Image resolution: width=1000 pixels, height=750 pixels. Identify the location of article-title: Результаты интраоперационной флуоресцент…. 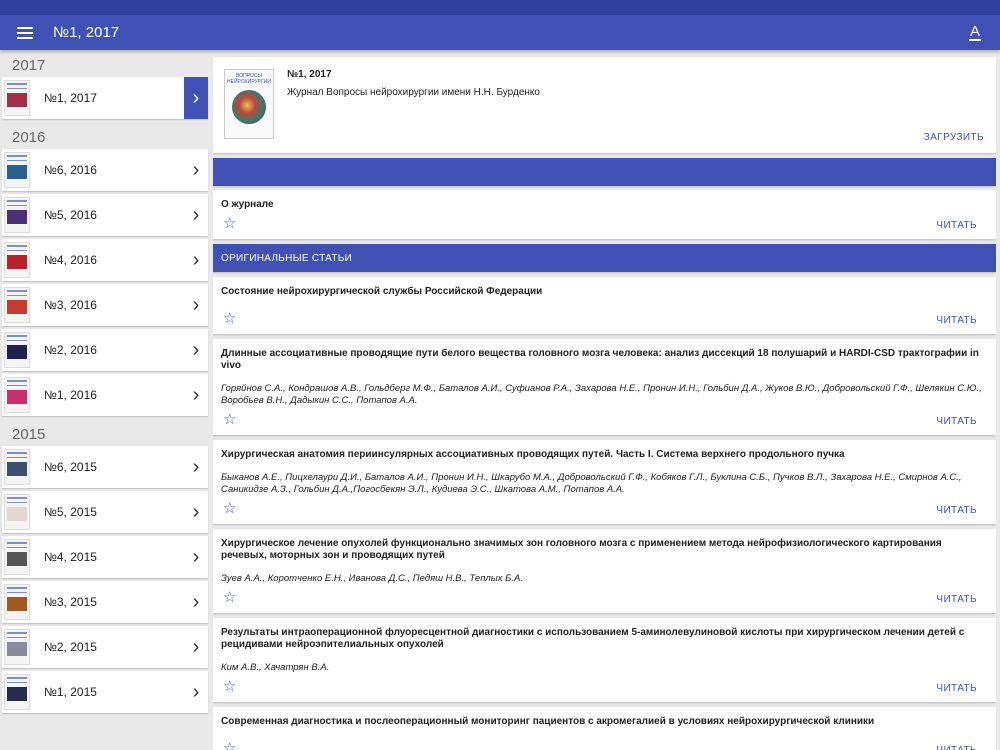
(593, 638).